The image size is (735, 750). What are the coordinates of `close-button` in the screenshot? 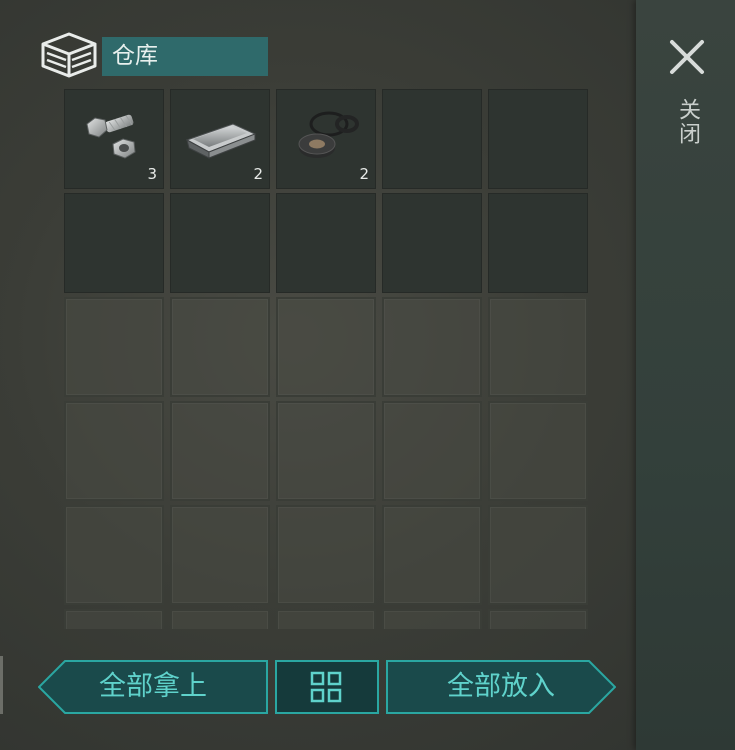 It's located at (687, 57).